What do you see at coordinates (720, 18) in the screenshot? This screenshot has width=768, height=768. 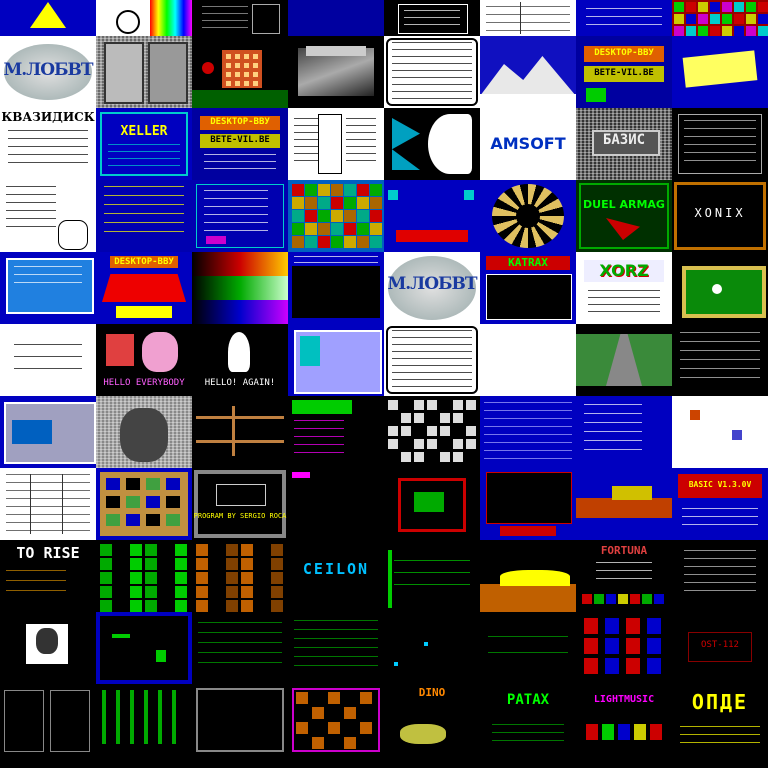 I see `tile-color-grid` at bounding box center [720, 18].